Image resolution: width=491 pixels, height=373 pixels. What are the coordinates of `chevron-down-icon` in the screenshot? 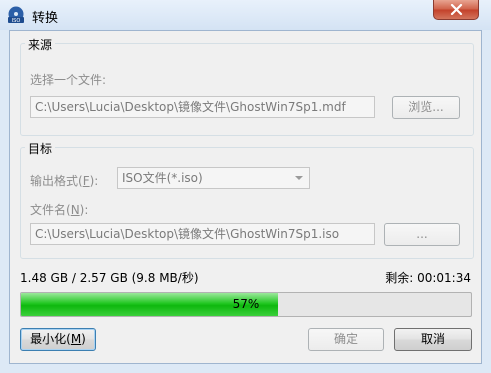 It's located at (299, 178).